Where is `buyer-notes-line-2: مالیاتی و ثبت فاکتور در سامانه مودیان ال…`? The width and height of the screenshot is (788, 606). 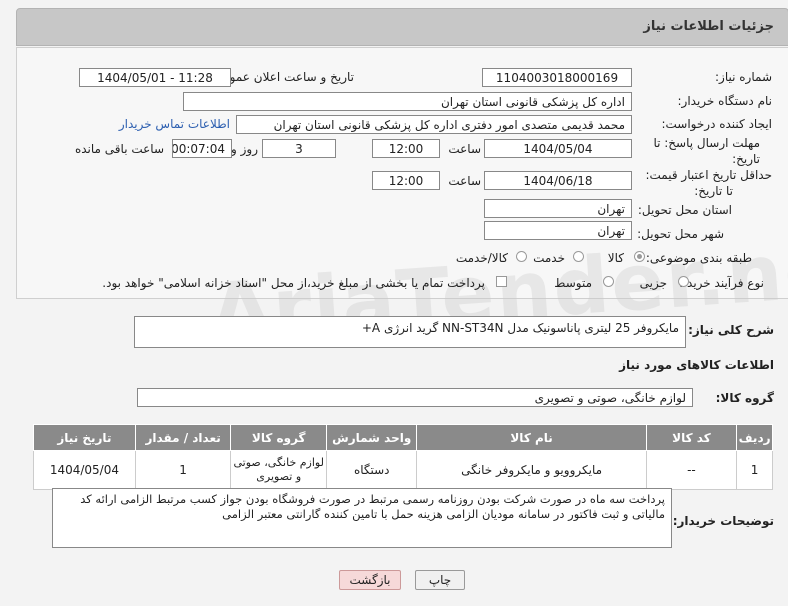
buyer-notes-line-2: مالیاتی و ثبت فاکتور در سامانه مودیان ال… is located at coordinates (443, 514).